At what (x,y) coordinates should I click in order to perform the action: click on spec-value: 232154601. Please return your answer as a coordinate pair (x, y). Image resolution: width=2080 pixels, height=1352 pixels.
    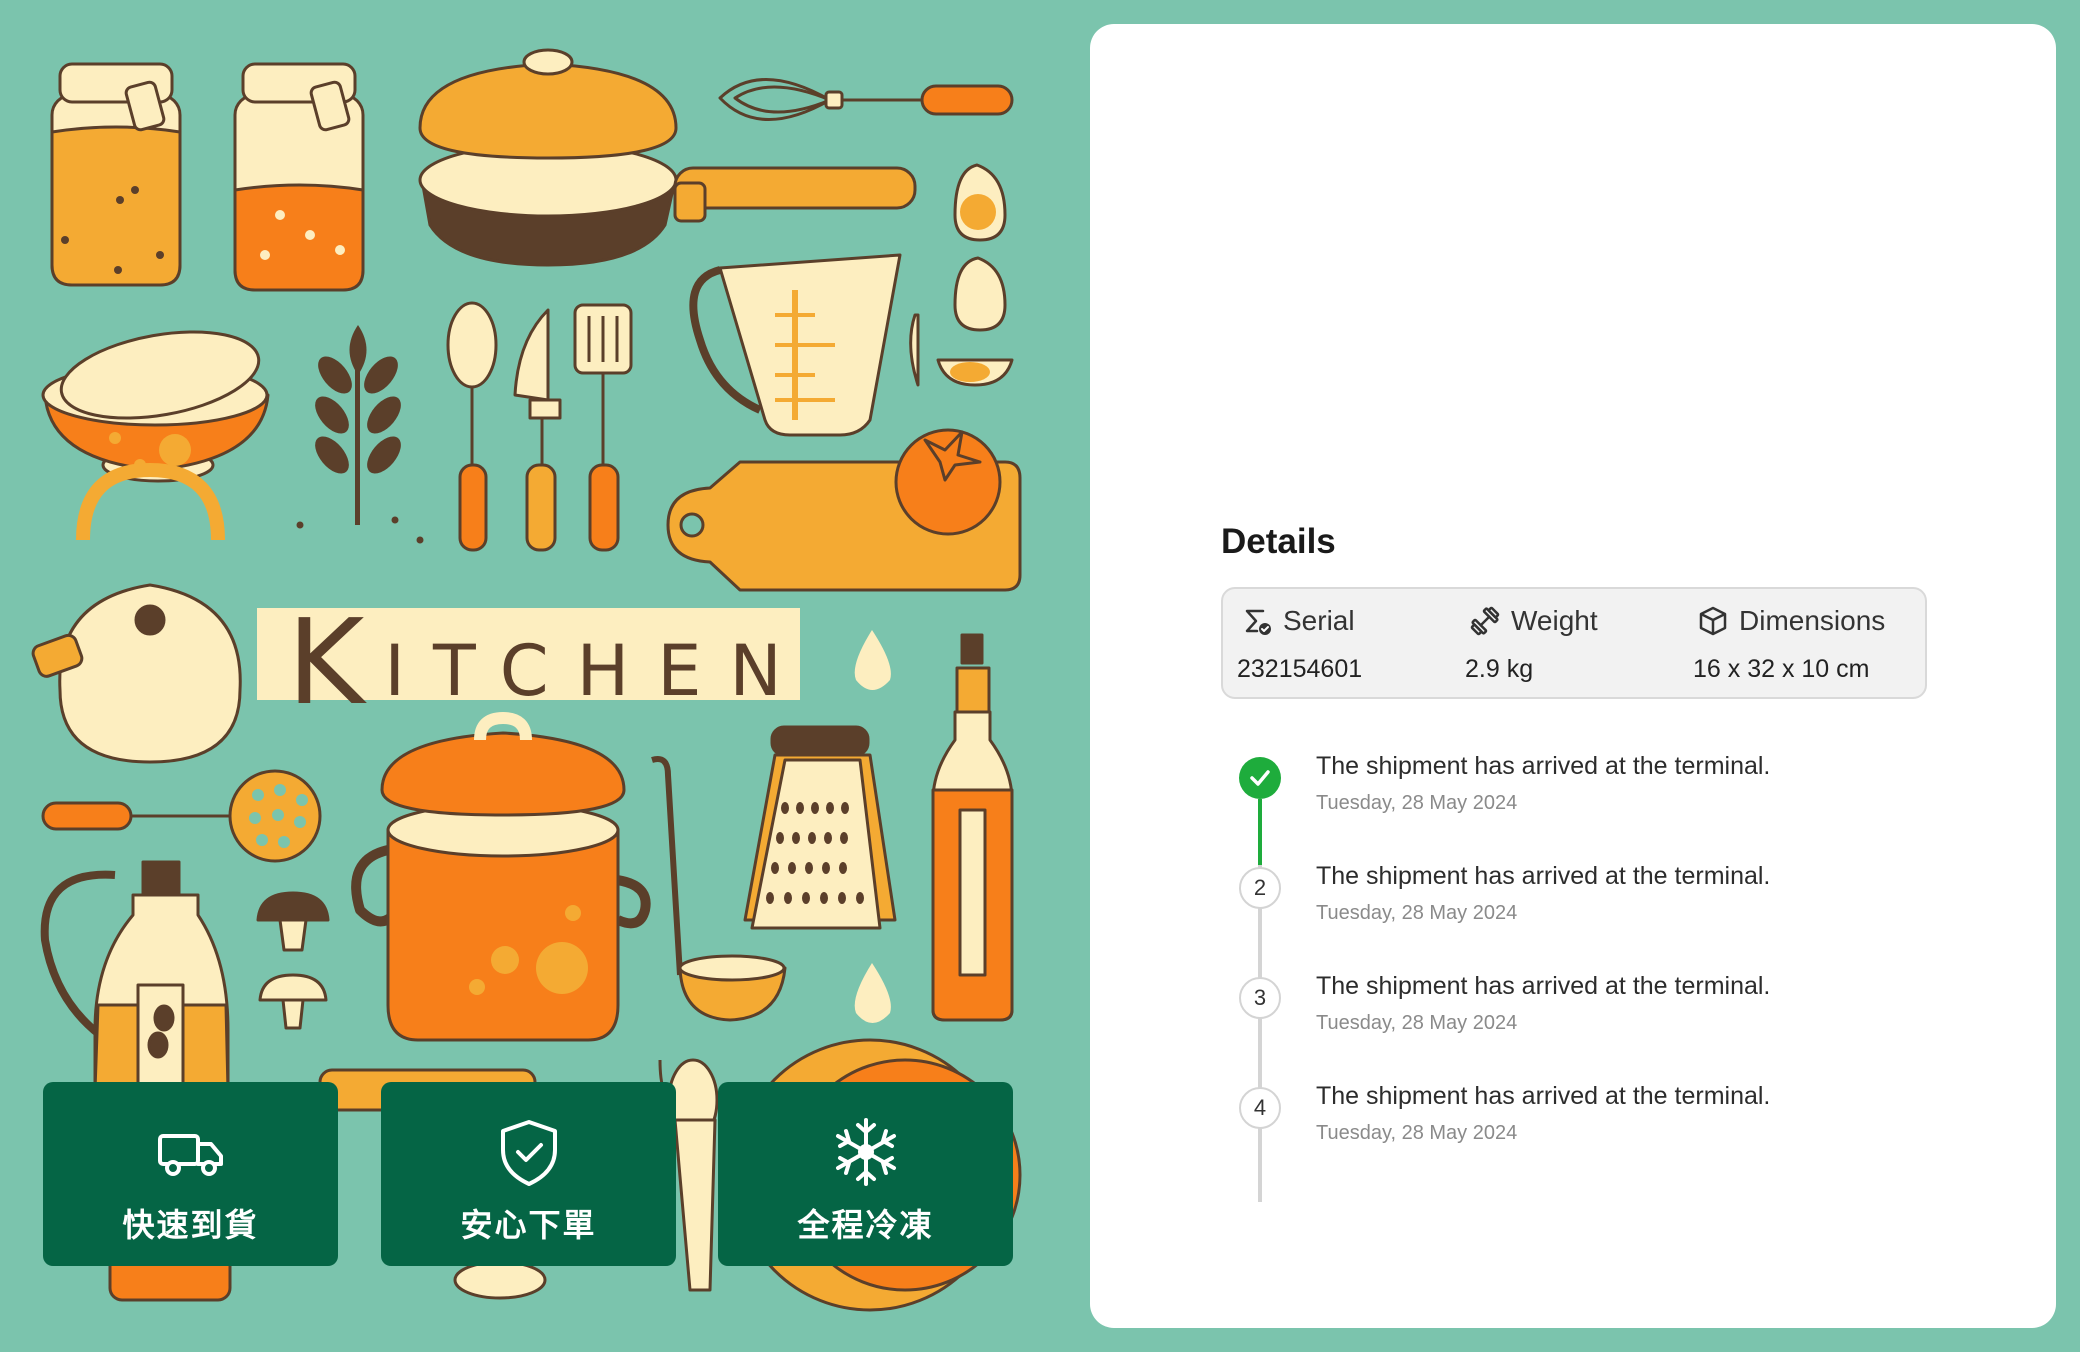
    Looking at the image, I should click on (1300, 669).